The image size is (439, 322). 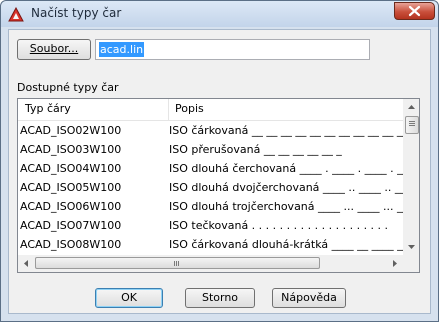 I want to click on linetype-name: ACAD_ISO05W100, so click(x=71, y=187).